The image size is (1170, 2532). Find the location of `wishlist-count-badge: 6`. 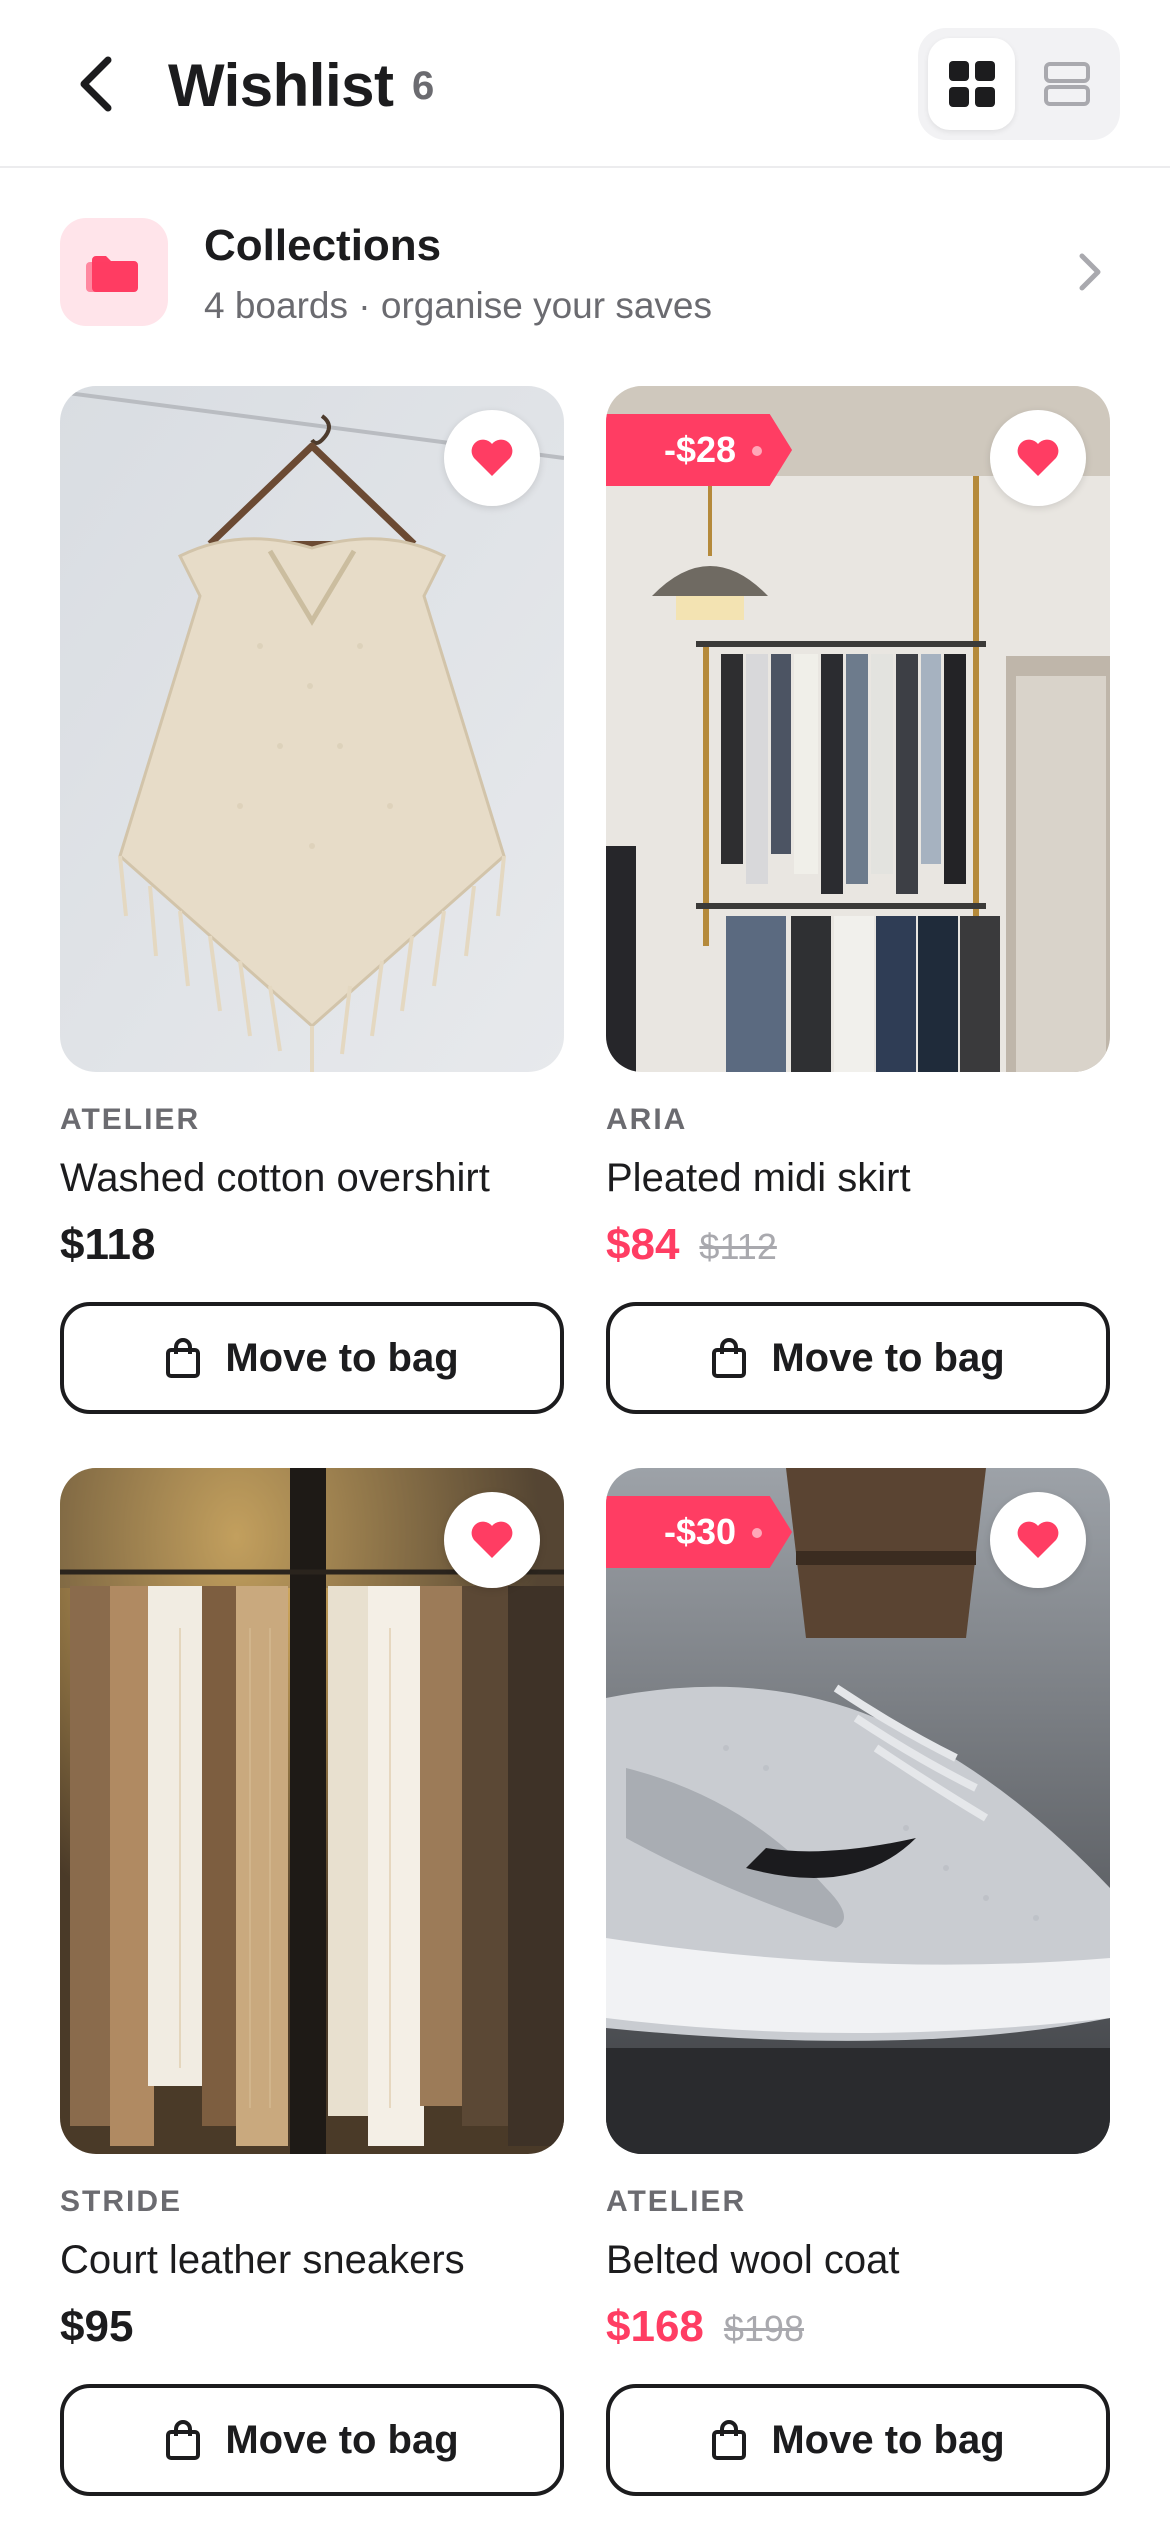

wishlist-count-badge: 6 is located at coordinates (423, 86).